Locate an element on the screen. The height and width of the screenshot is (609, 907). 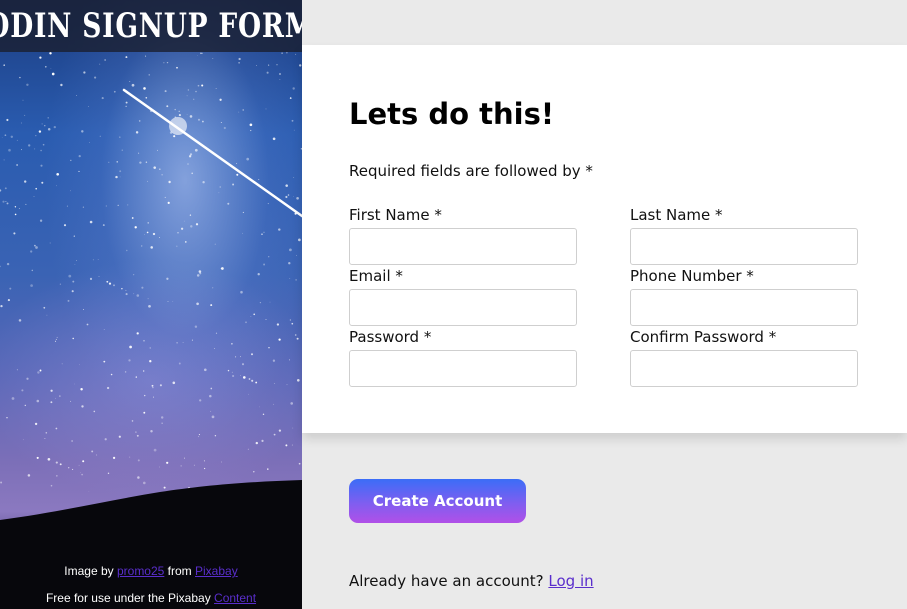
phone-group: Phone Number * is located at coordinates (744, 296).